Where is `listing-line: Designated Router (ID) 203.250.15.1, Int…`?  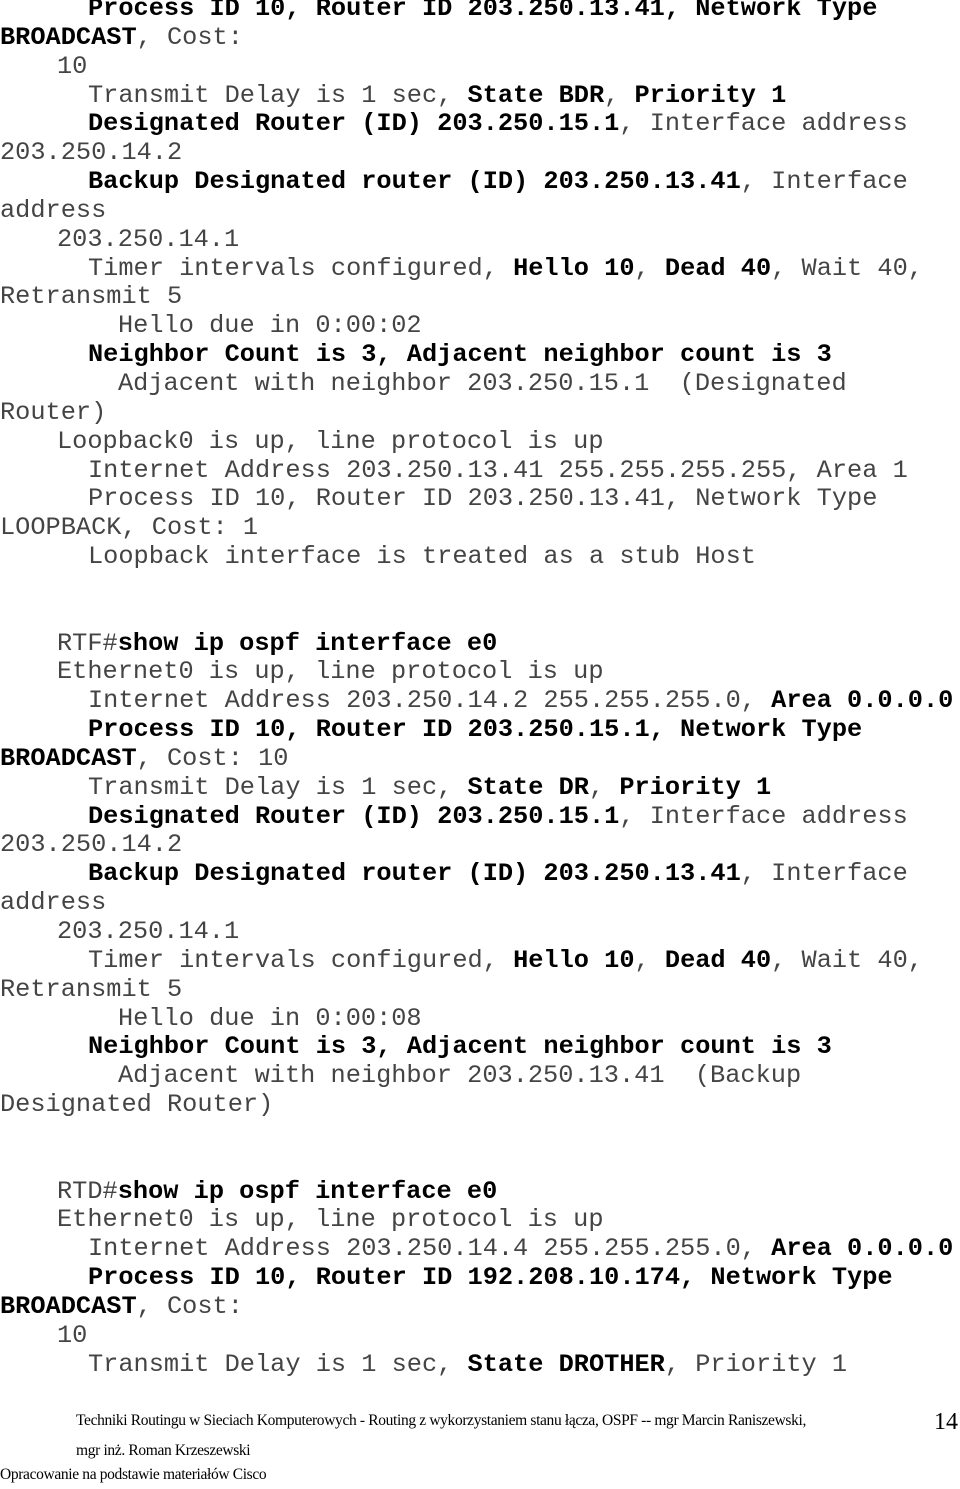
listing-line: Designated Router (ID) 203.250.15.1, Int… is located at coordinates (480, 124).